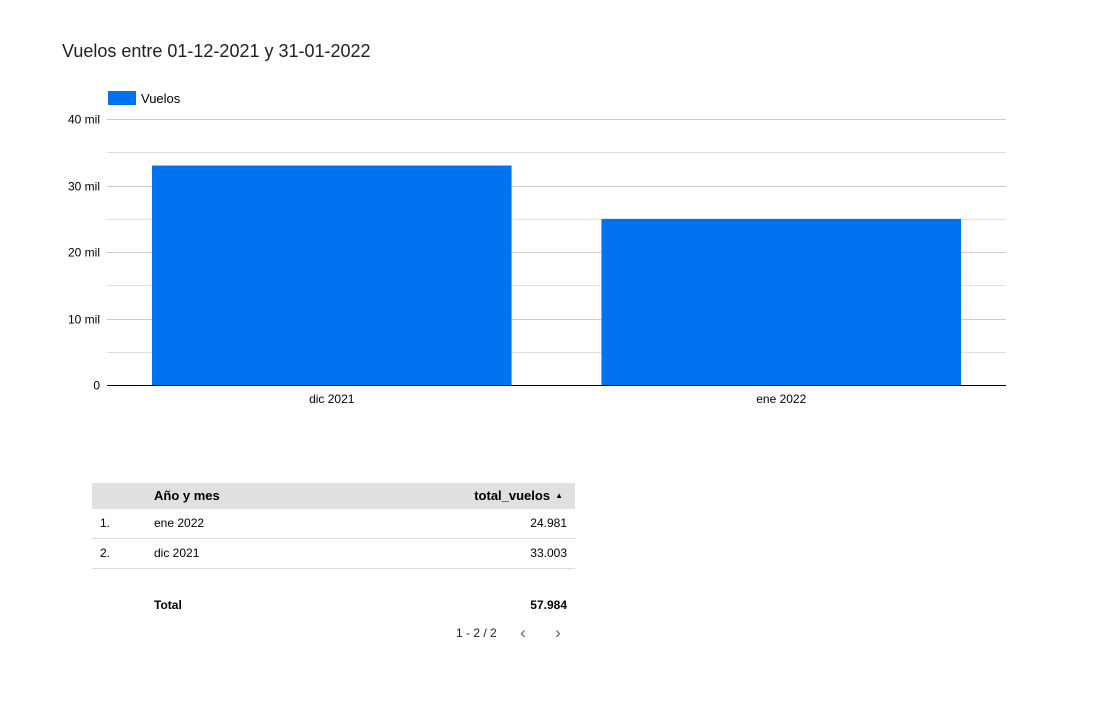 The height and width of the screenshot is (704, 1100). Describe the element at coordinates (177, 553) in the screenshot. I see `row-year-month: dic 2021` at that location.